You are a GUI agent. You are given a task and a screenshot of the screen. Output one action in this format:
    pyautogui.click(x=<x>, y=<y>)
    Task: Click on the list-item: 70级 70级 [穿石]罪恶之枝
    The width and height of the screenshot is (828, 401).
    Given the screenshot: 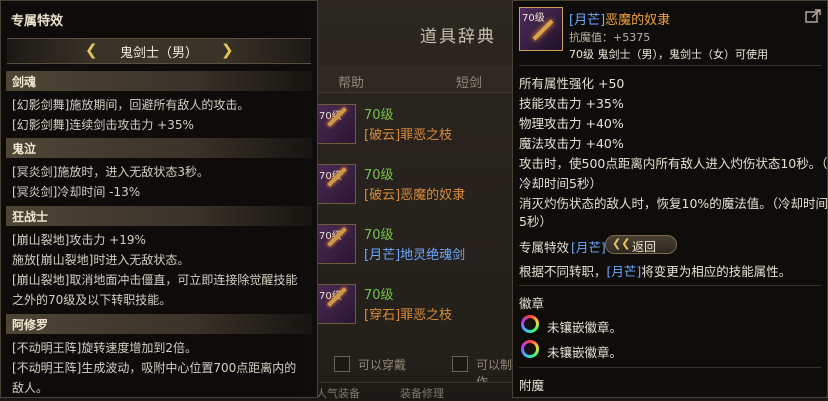 What is the action you would take?
    pyautogui.click(x=412, y=304)
    